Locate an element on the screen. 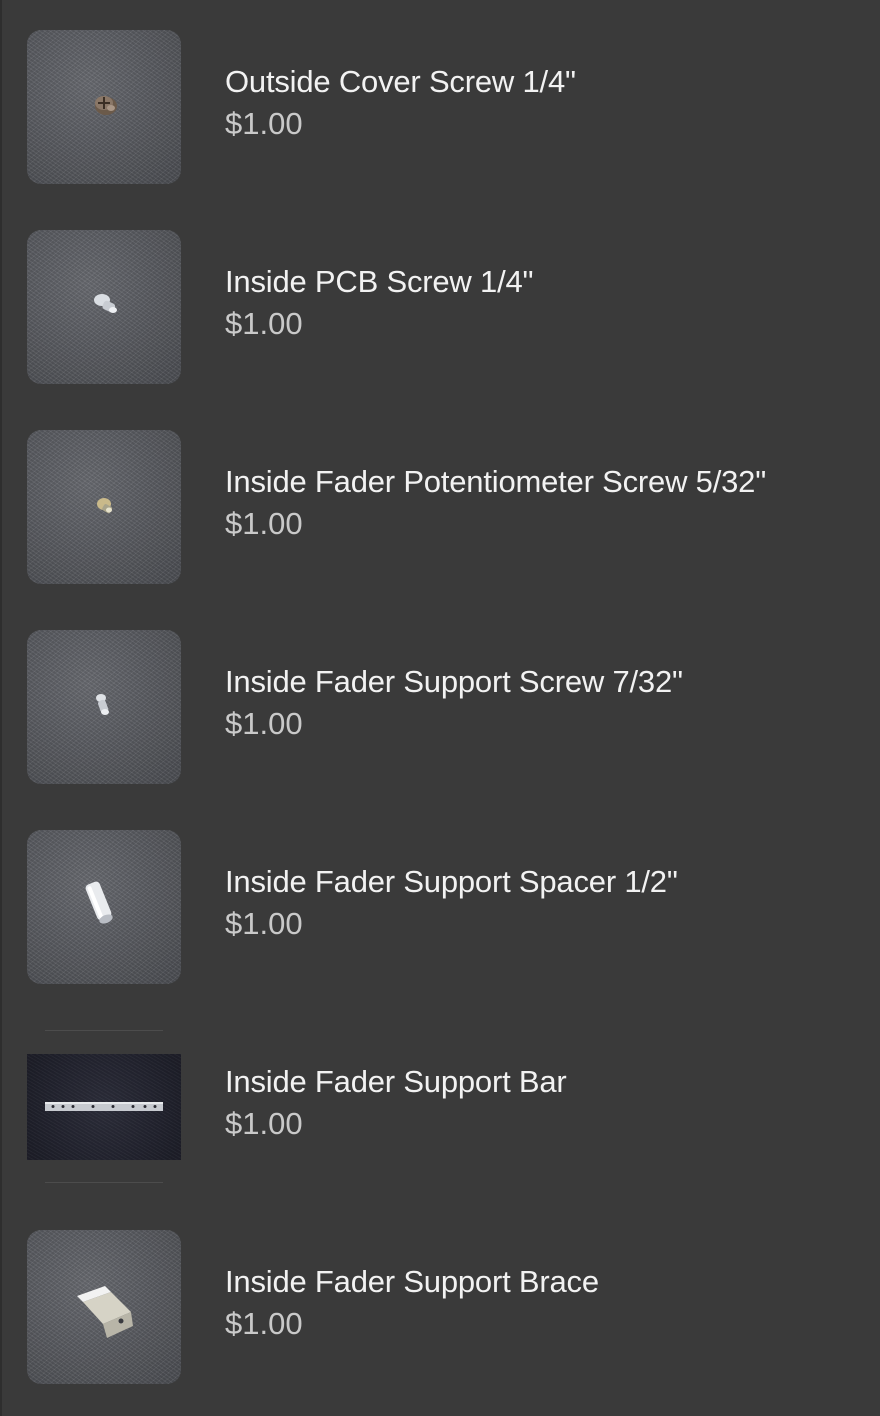 The image size is (880, 1416). spacer-icon is located at coordinates (99, 902).